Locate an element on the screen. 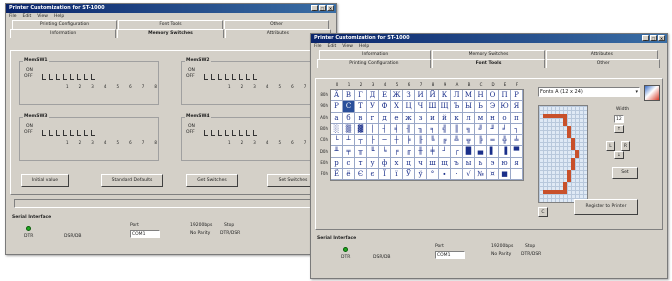  char-cell: Ж is located at coordinates (397, 96).